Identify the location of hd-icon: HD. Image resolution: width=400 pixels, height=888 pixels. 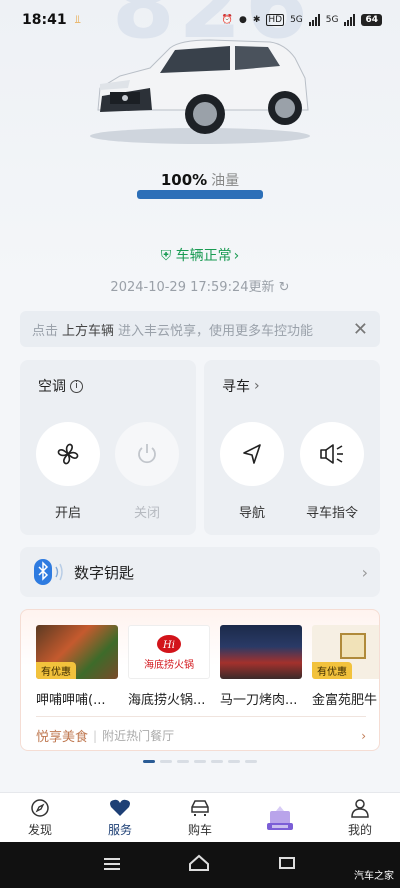
(275, 20).